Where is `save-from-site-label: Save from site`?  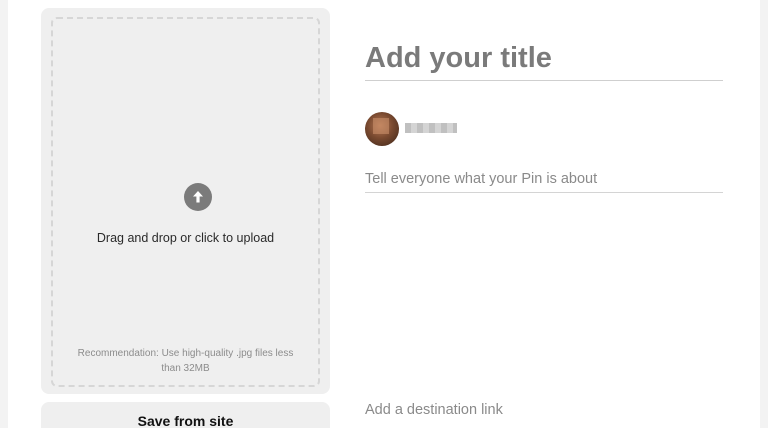
save-from-site-label: Save from site is located at coordinates (185, 420).